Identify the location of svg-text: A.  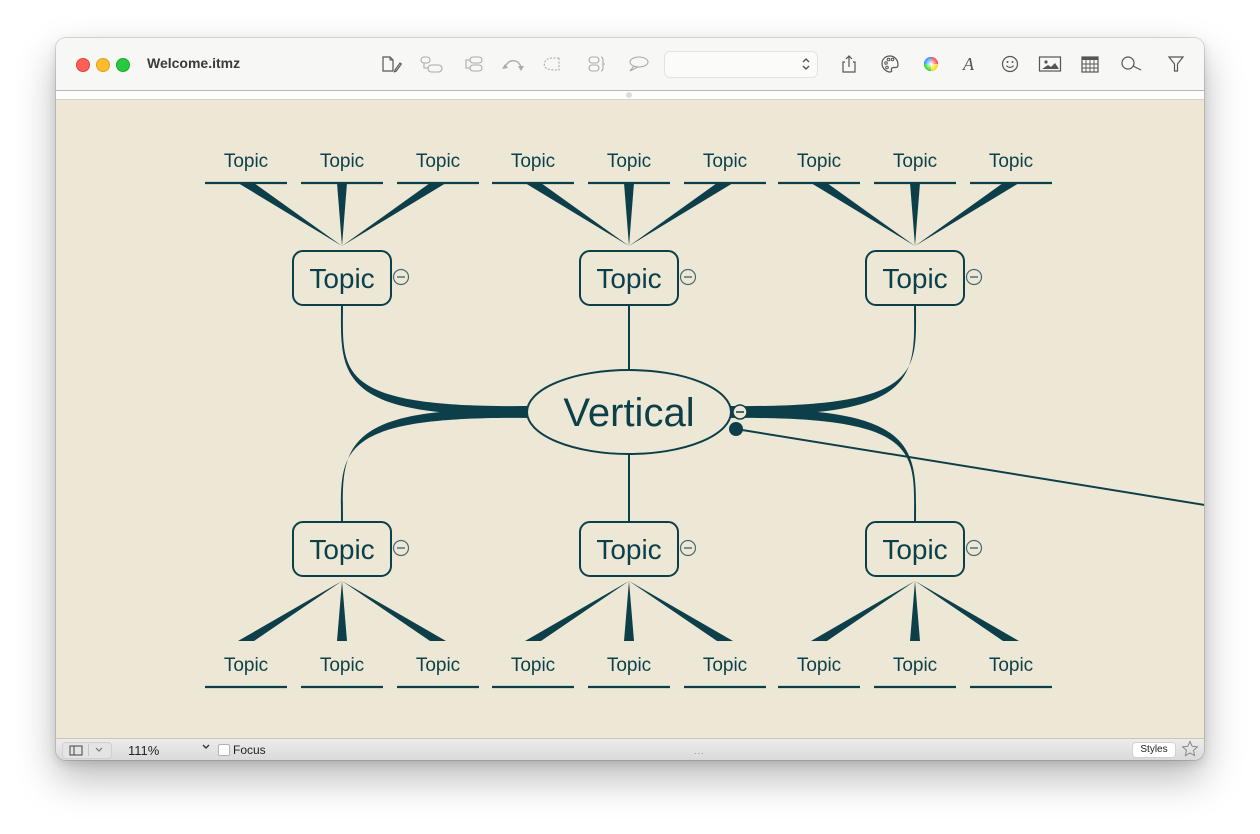
(968, 64).